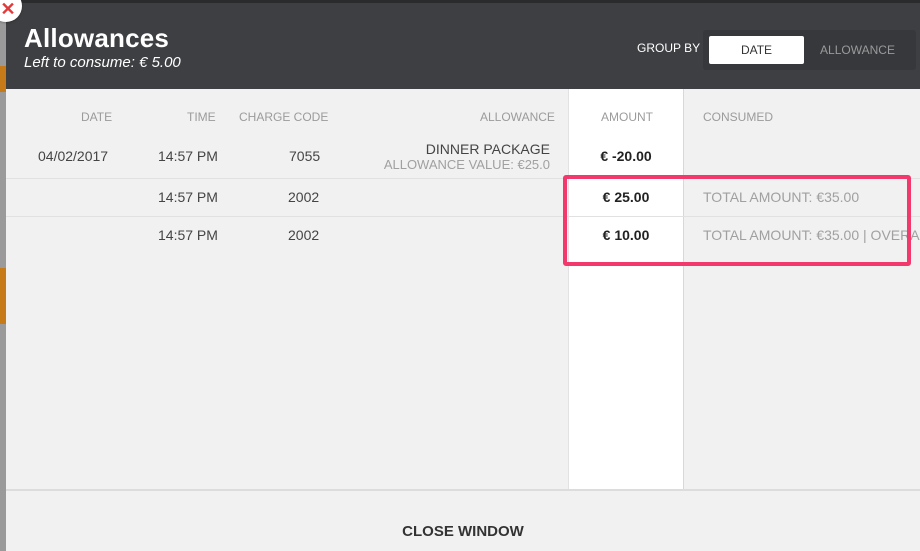  Describe the element at coordinates (811, 235) in the screenshot. I see `cell-consumed: TOTAL AMOUNT: €35.00 | OVERAG` at that location.